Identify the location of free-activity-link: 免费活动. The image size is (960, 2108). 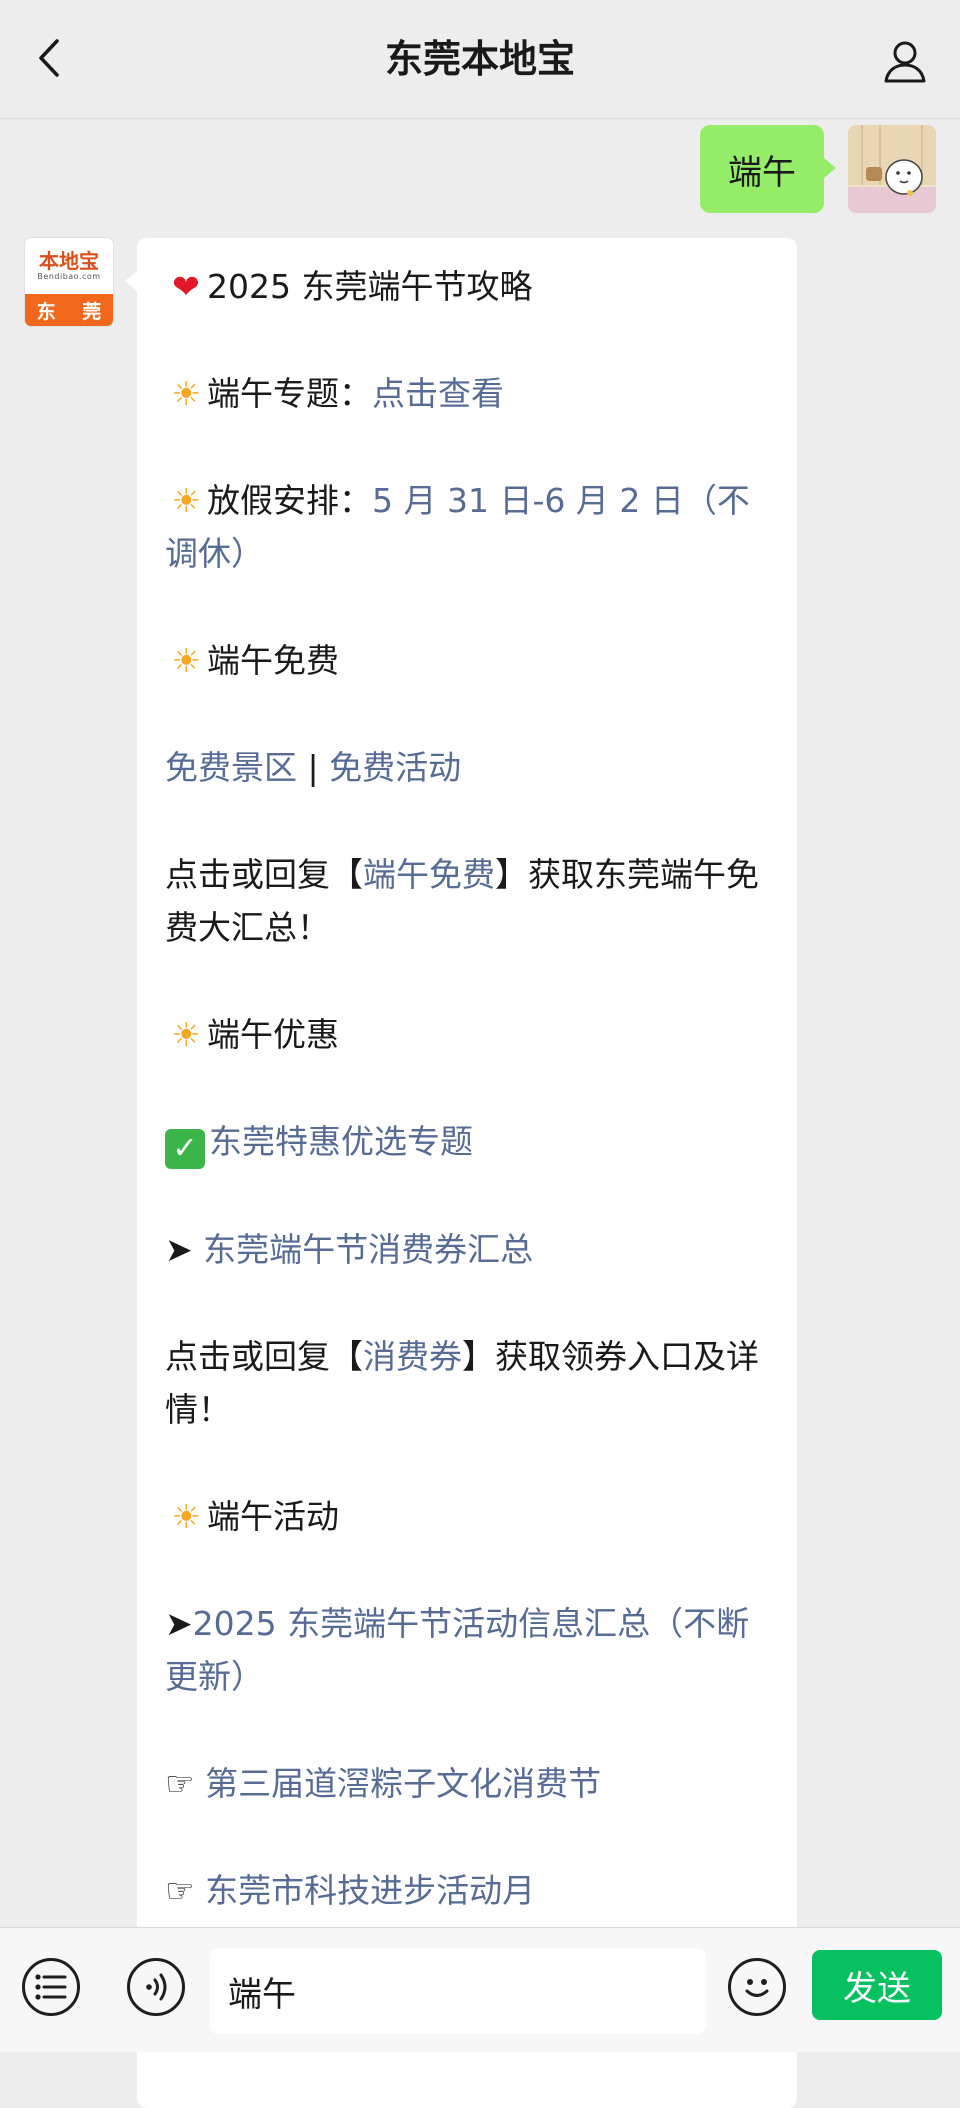
(395, 767).